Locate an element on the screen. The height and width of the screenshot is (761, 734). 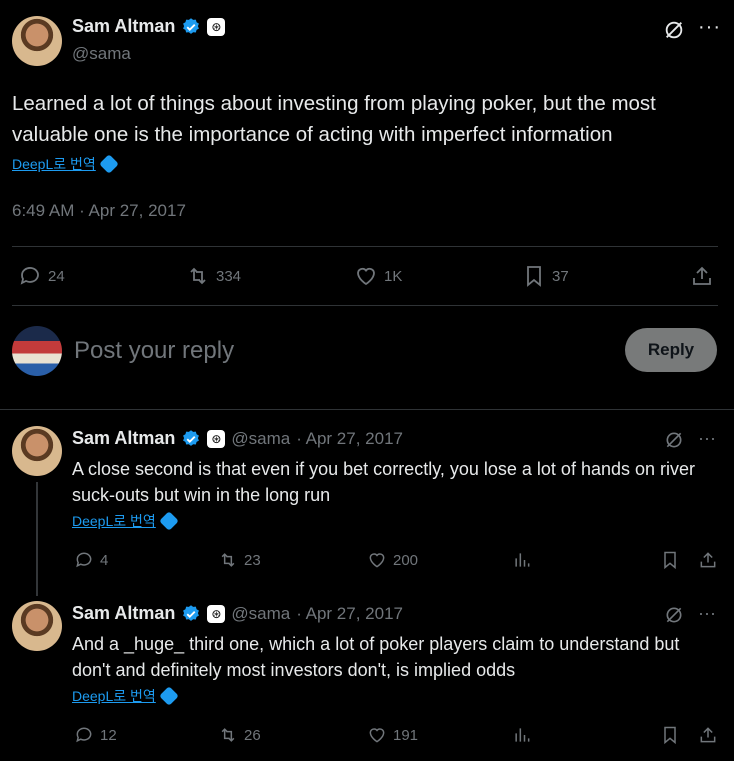
current-user-avatar is located at coordinates (37, 351).